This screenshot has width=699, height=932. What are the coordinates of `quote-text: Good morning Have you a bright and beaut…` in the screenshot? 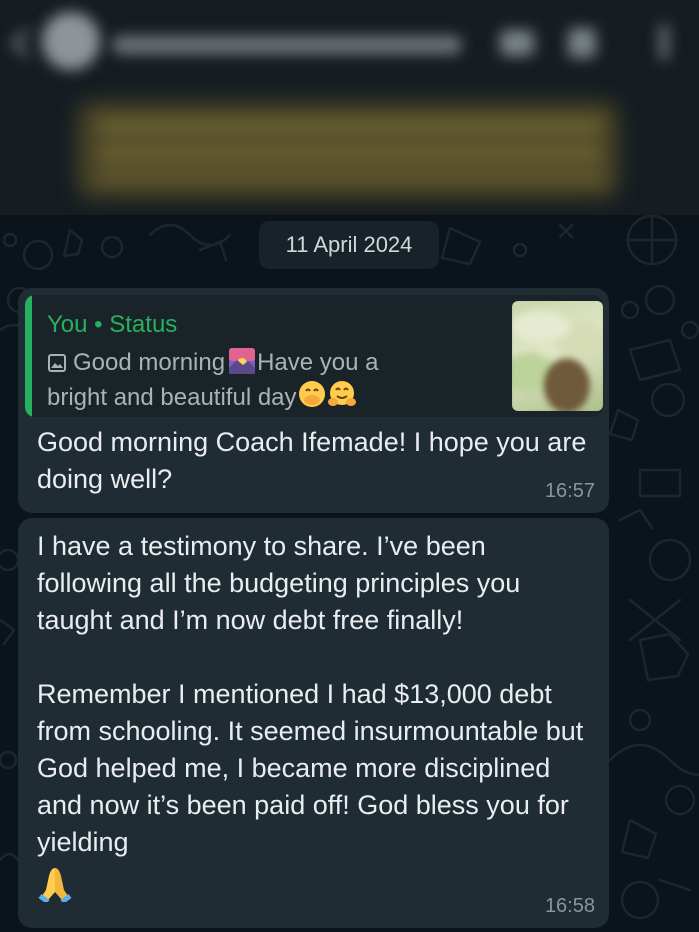 It's located at (237, 380).